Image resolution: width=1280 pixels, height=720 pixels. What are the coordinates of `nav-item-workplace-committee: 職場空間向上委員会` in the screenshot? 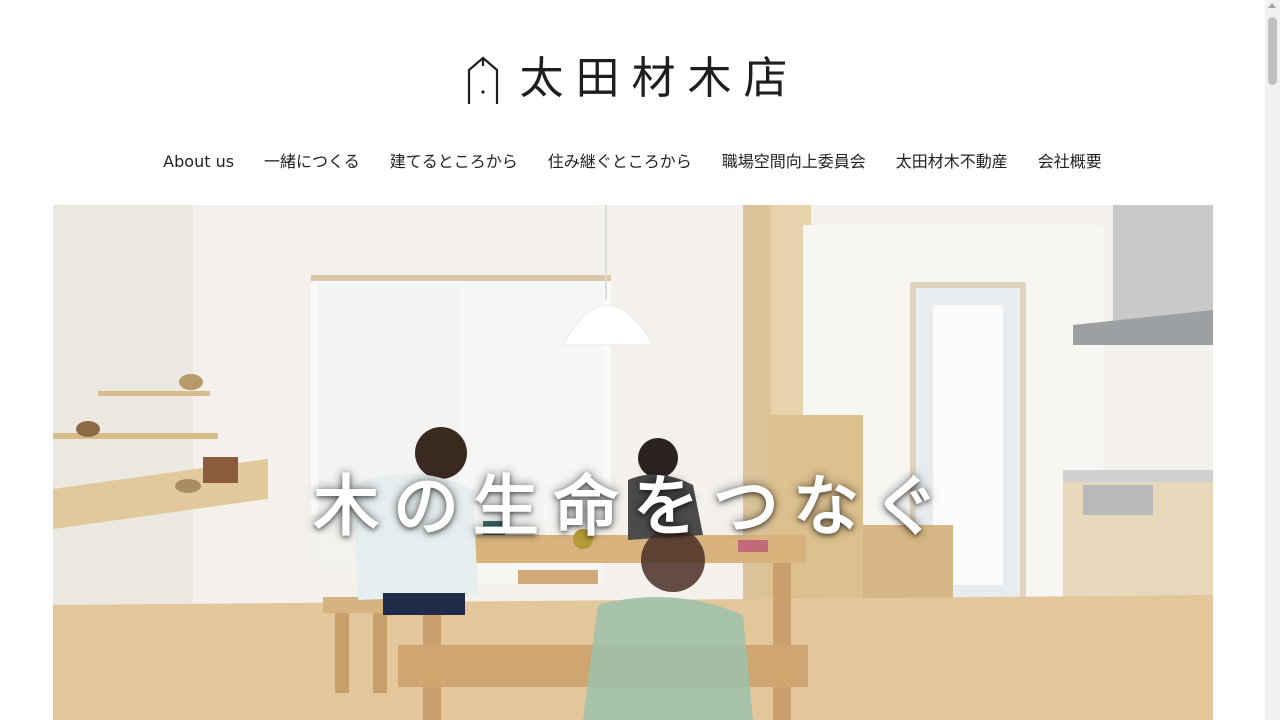 It's located at (794, 162).